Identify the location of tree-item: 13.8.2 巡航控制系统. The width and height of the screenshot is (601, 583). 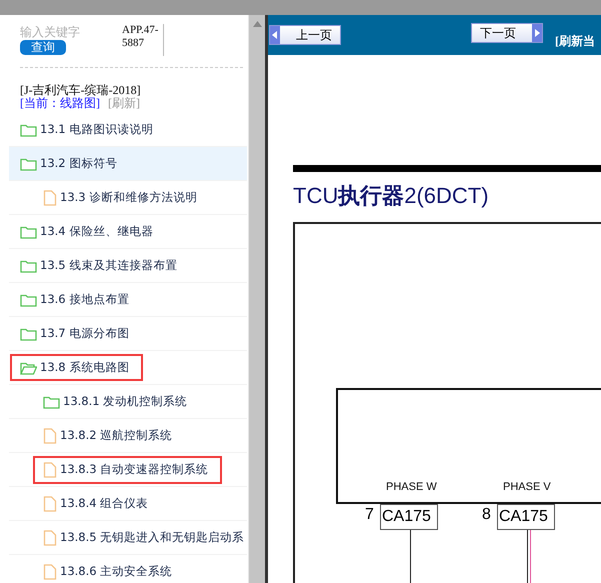
(128, 436).